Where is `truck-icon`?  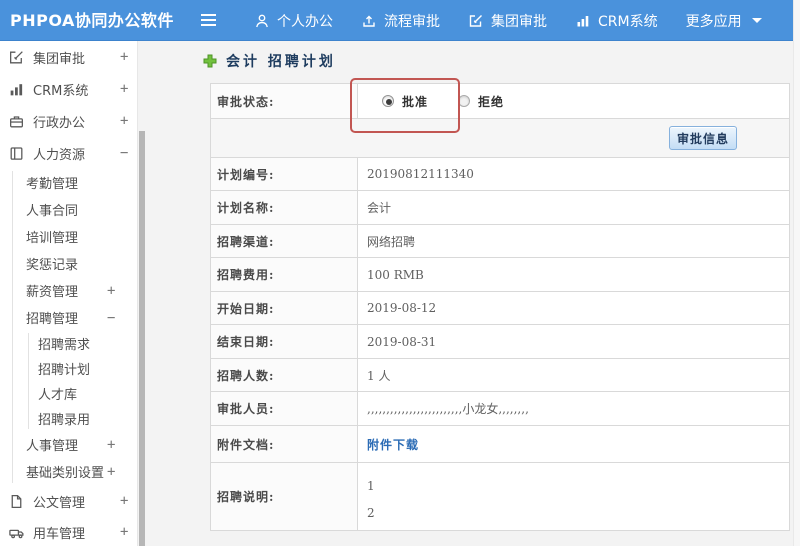
truck-icon is located at coordinates (16, 532).